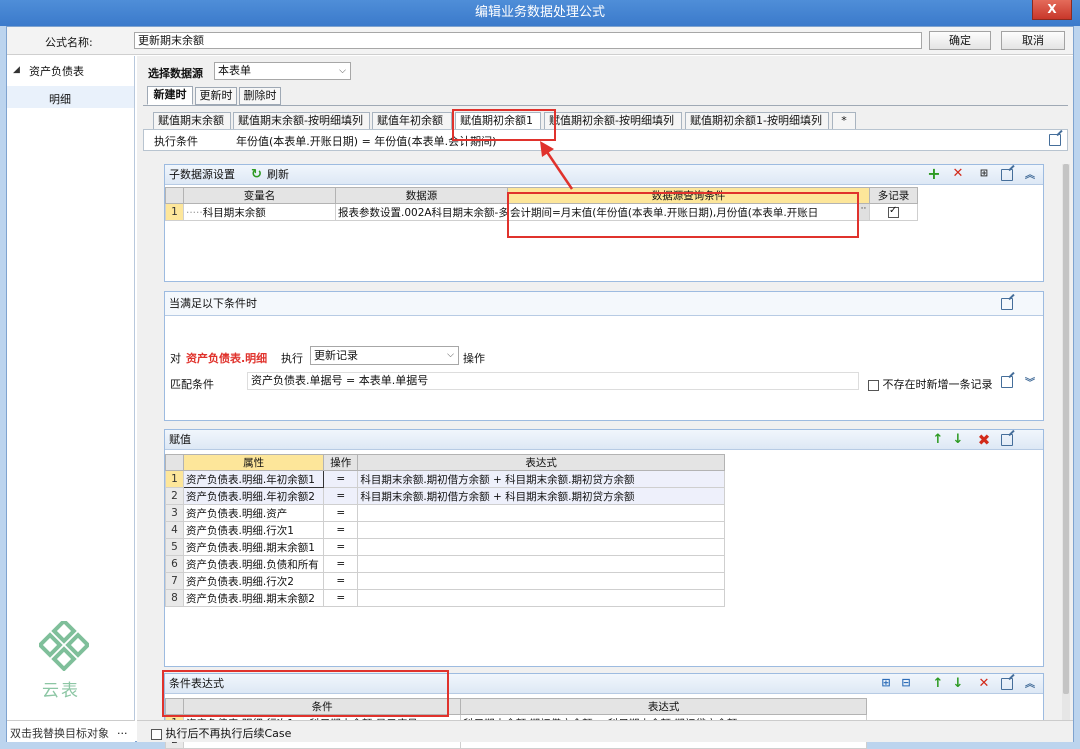  I want to click on attribute-cell: 资产负债表.明细.负债和所有, so click(254, 564).